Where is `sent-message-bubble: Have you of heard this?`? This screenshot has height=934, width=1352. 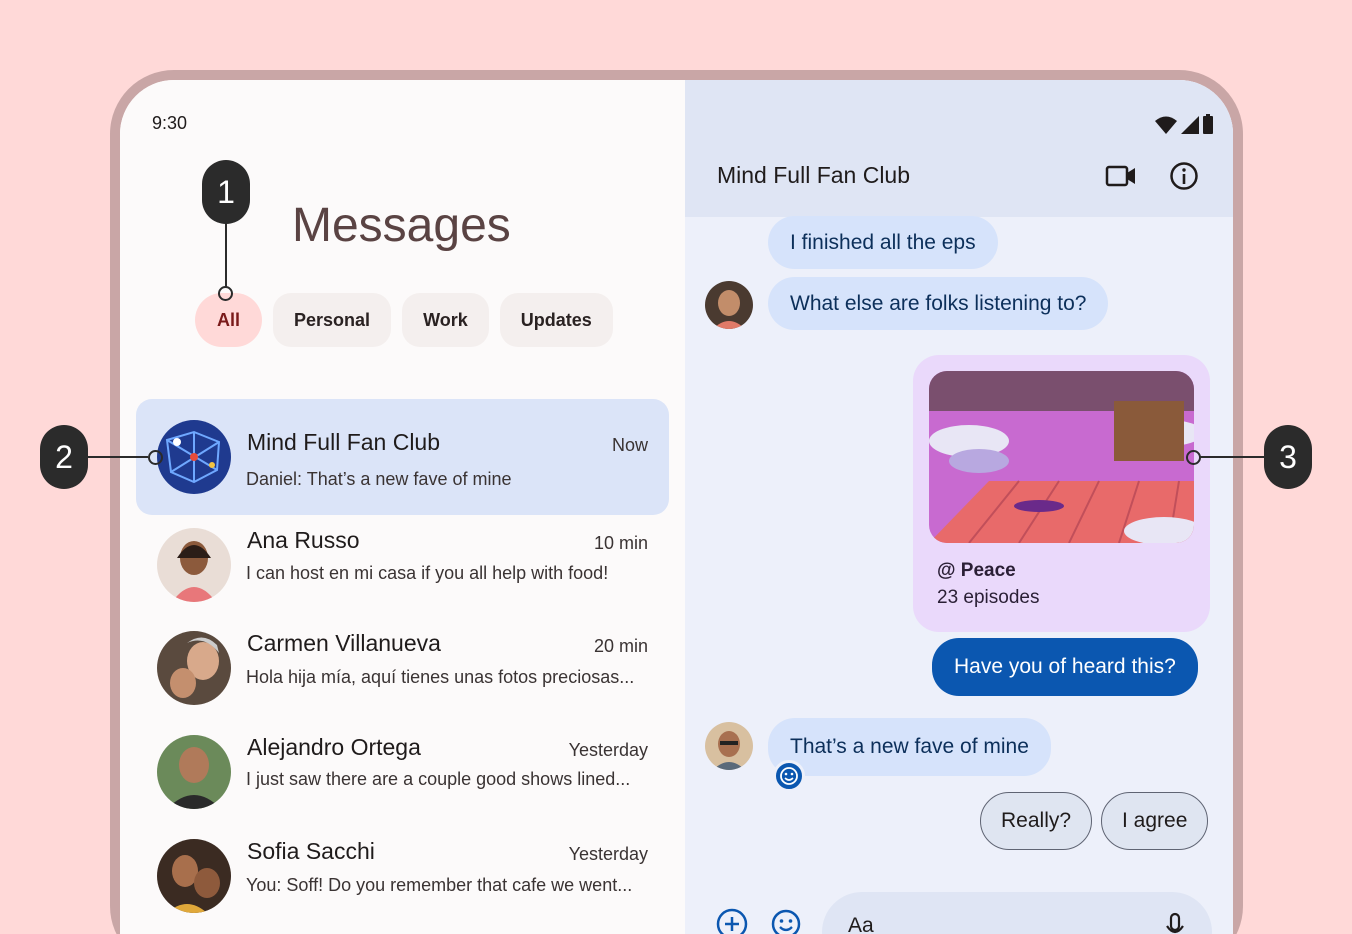
sent-message-bubble: Have you of heard this? is located at coordinates (1065, 667).